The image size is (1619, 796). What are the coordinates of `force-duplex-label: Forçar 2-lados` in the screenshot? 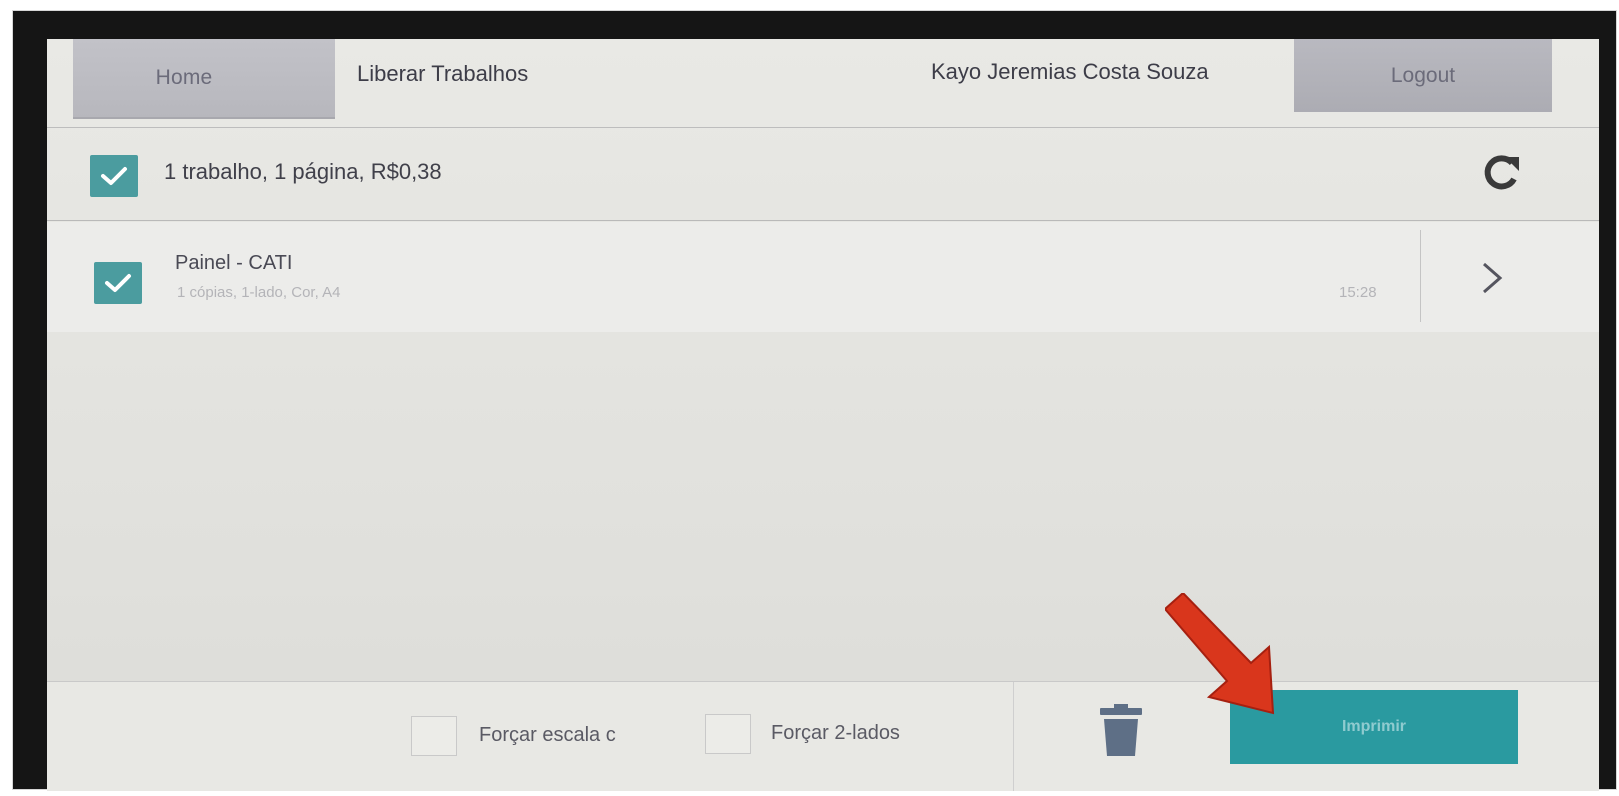 It's located at (835, 733).